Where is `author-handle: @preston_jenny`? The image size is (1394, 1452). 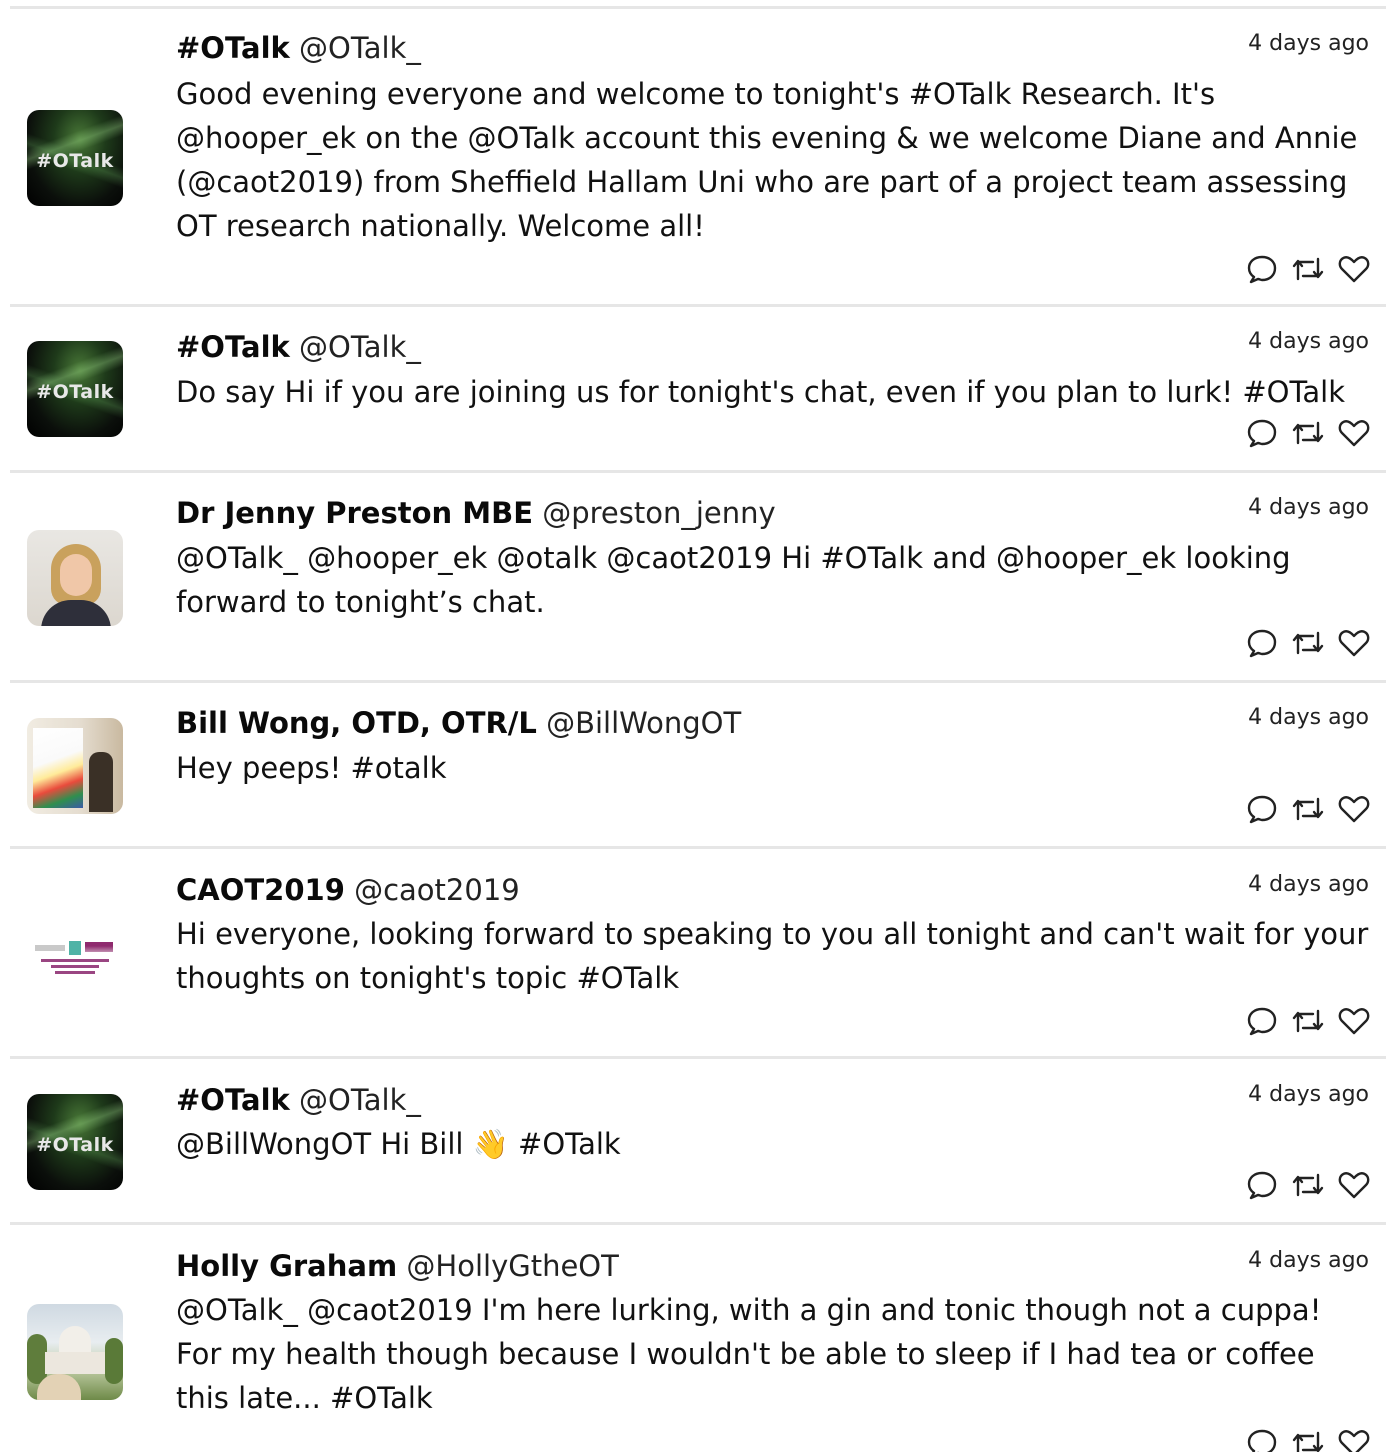
author-handle: @preston_jenny is located at coordinates (658, 513).